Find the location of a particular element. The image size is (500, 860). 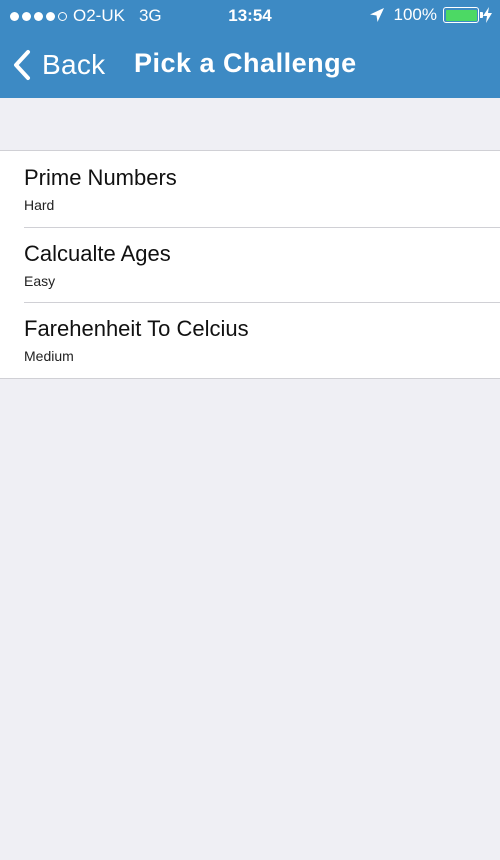

list-item-fahrenheit-to-celsius: Farehenheit To Celcius Medium is located at coordinates (250, 340).